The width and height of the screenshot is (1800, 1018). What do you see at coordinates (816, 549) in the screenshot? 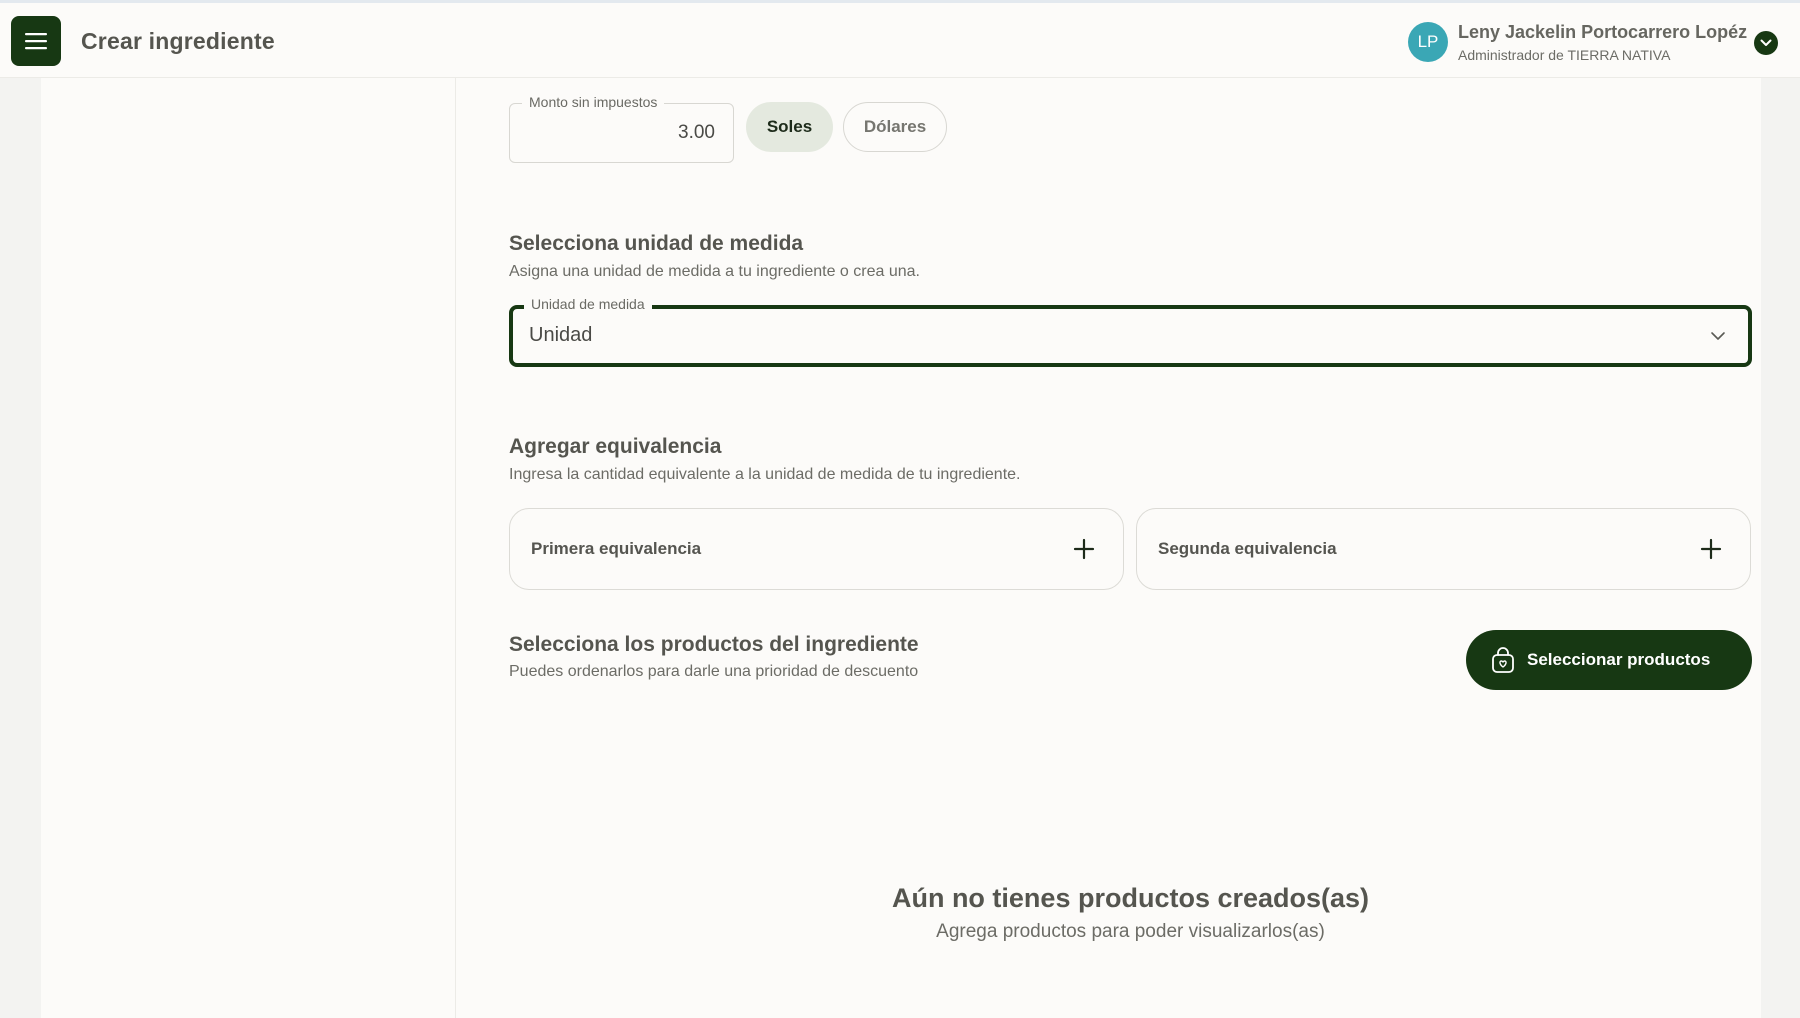
I see `first-equivalence-card: Primera equivalencia` at bounding box center [816, 549].